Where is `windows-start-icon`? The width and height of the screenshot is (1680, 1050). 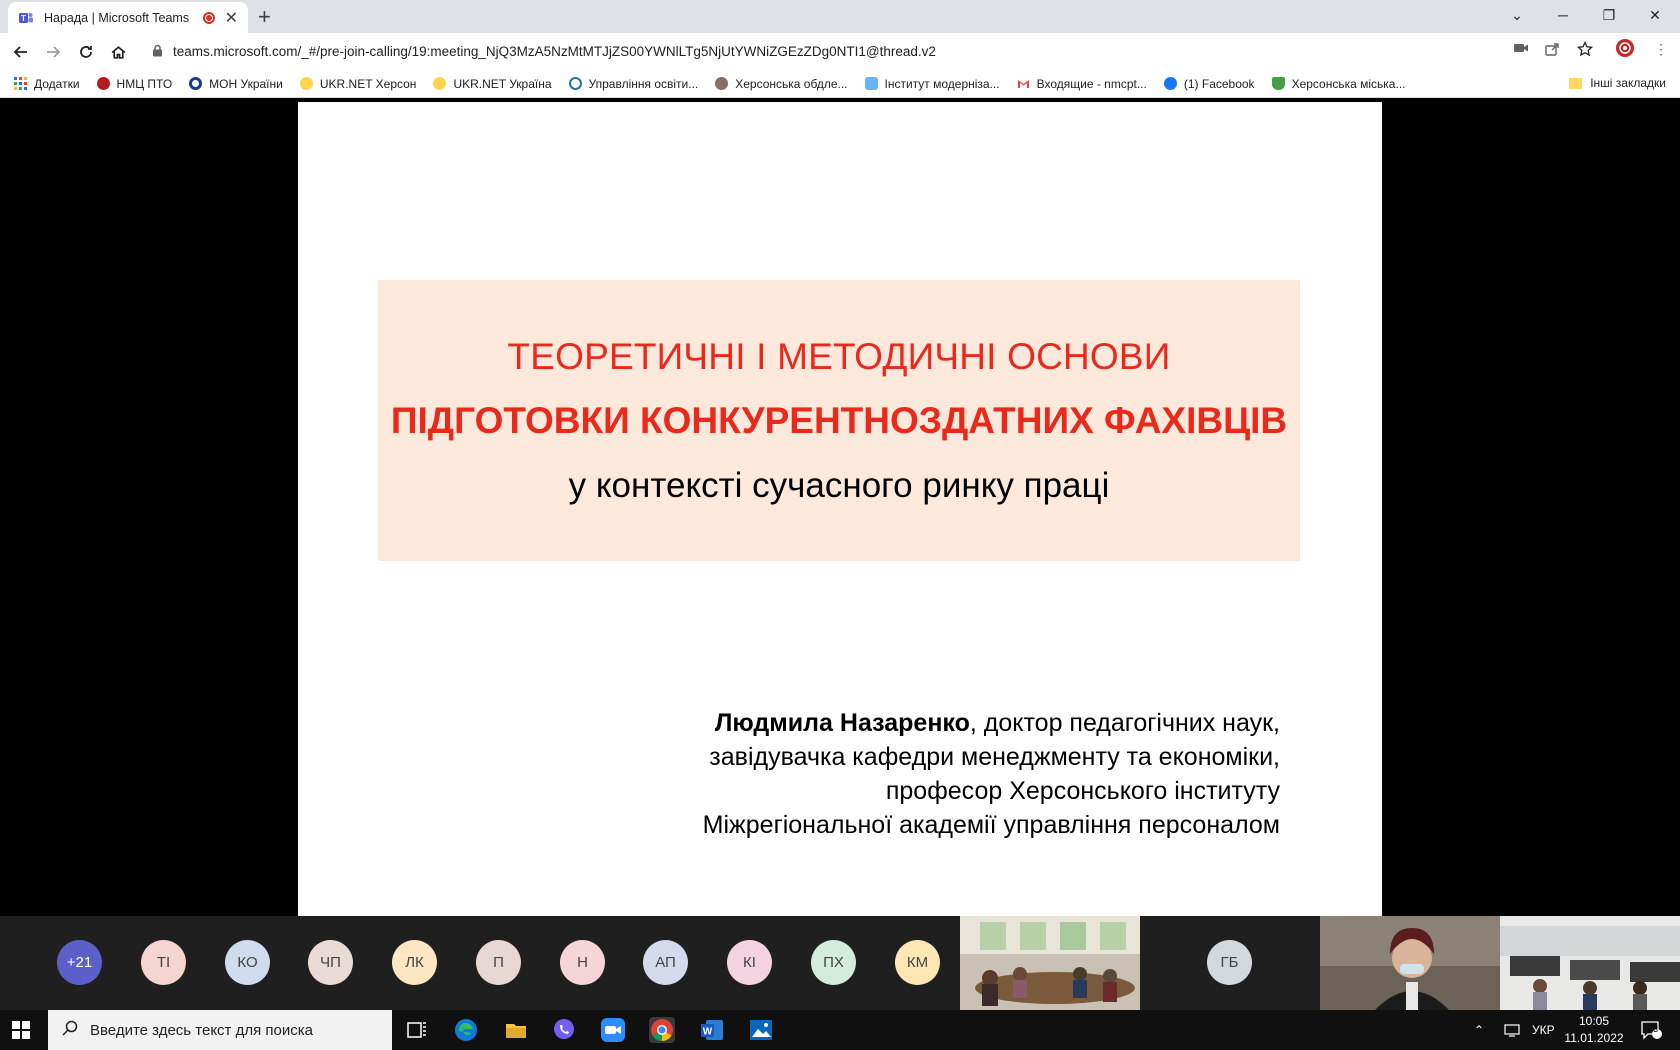
windows-start-icon is located at coordinates (21, 1030).